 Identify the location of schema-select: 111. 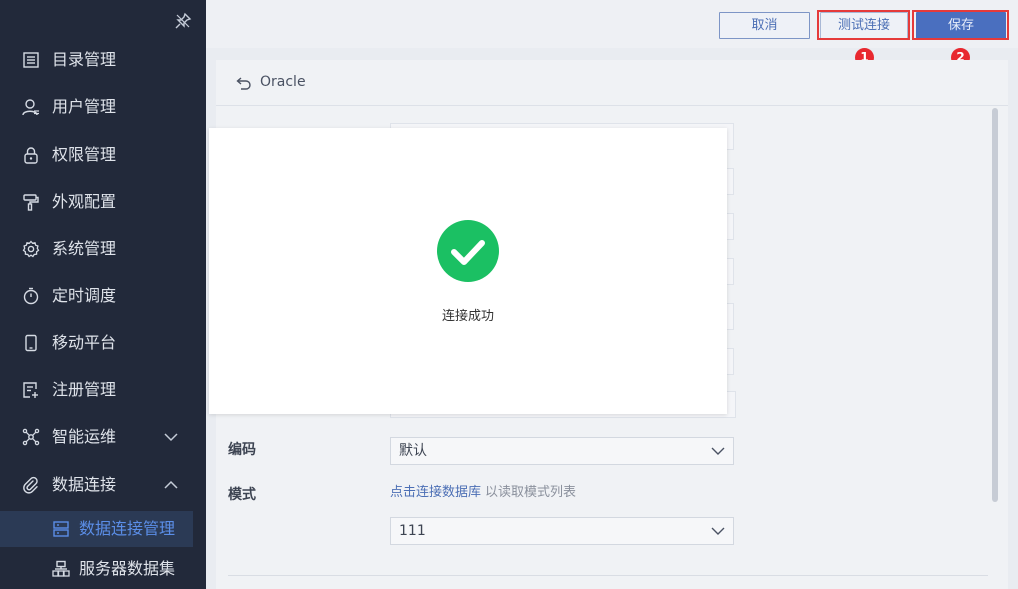
(562, 531).